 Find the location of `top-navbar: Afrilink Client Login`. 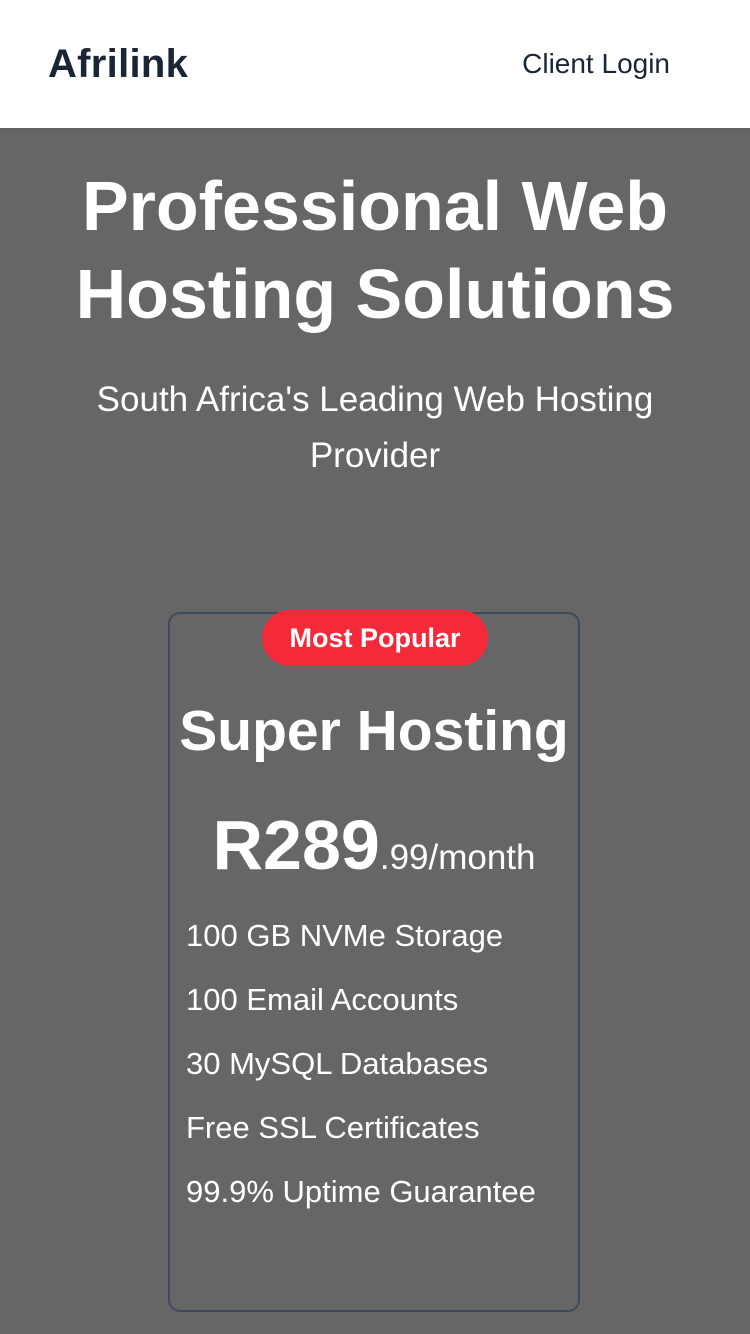

top-navbar: Afrilink Client Login is located at coordinates (375, 64).